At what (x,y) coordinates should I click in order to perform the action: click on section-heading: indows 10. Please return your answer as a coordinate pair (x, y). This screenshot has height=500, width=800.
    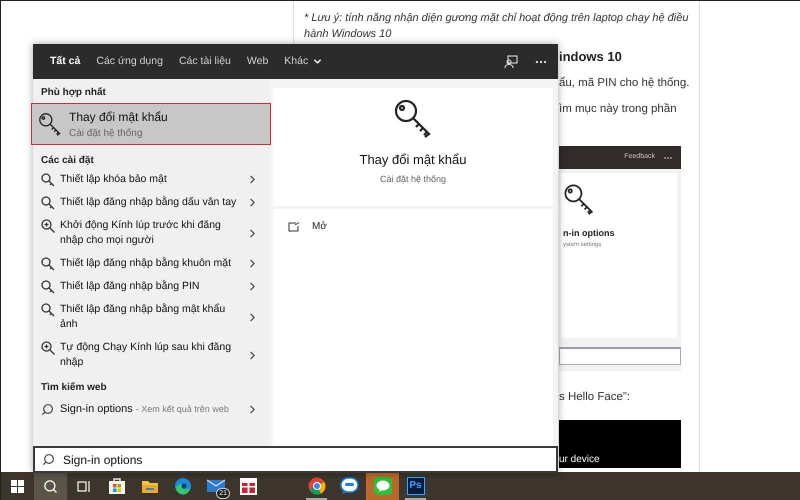
    Looking at the image, I should click on (591, 57).